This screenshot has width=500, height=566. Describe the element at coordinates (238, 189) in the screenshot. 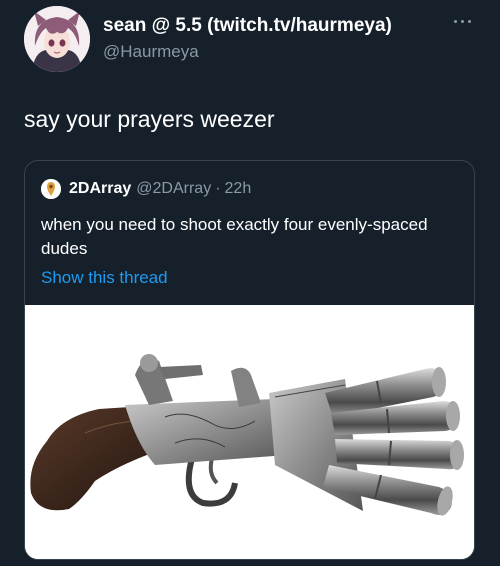

I see `quoted-timestamp: 22h` at that location.